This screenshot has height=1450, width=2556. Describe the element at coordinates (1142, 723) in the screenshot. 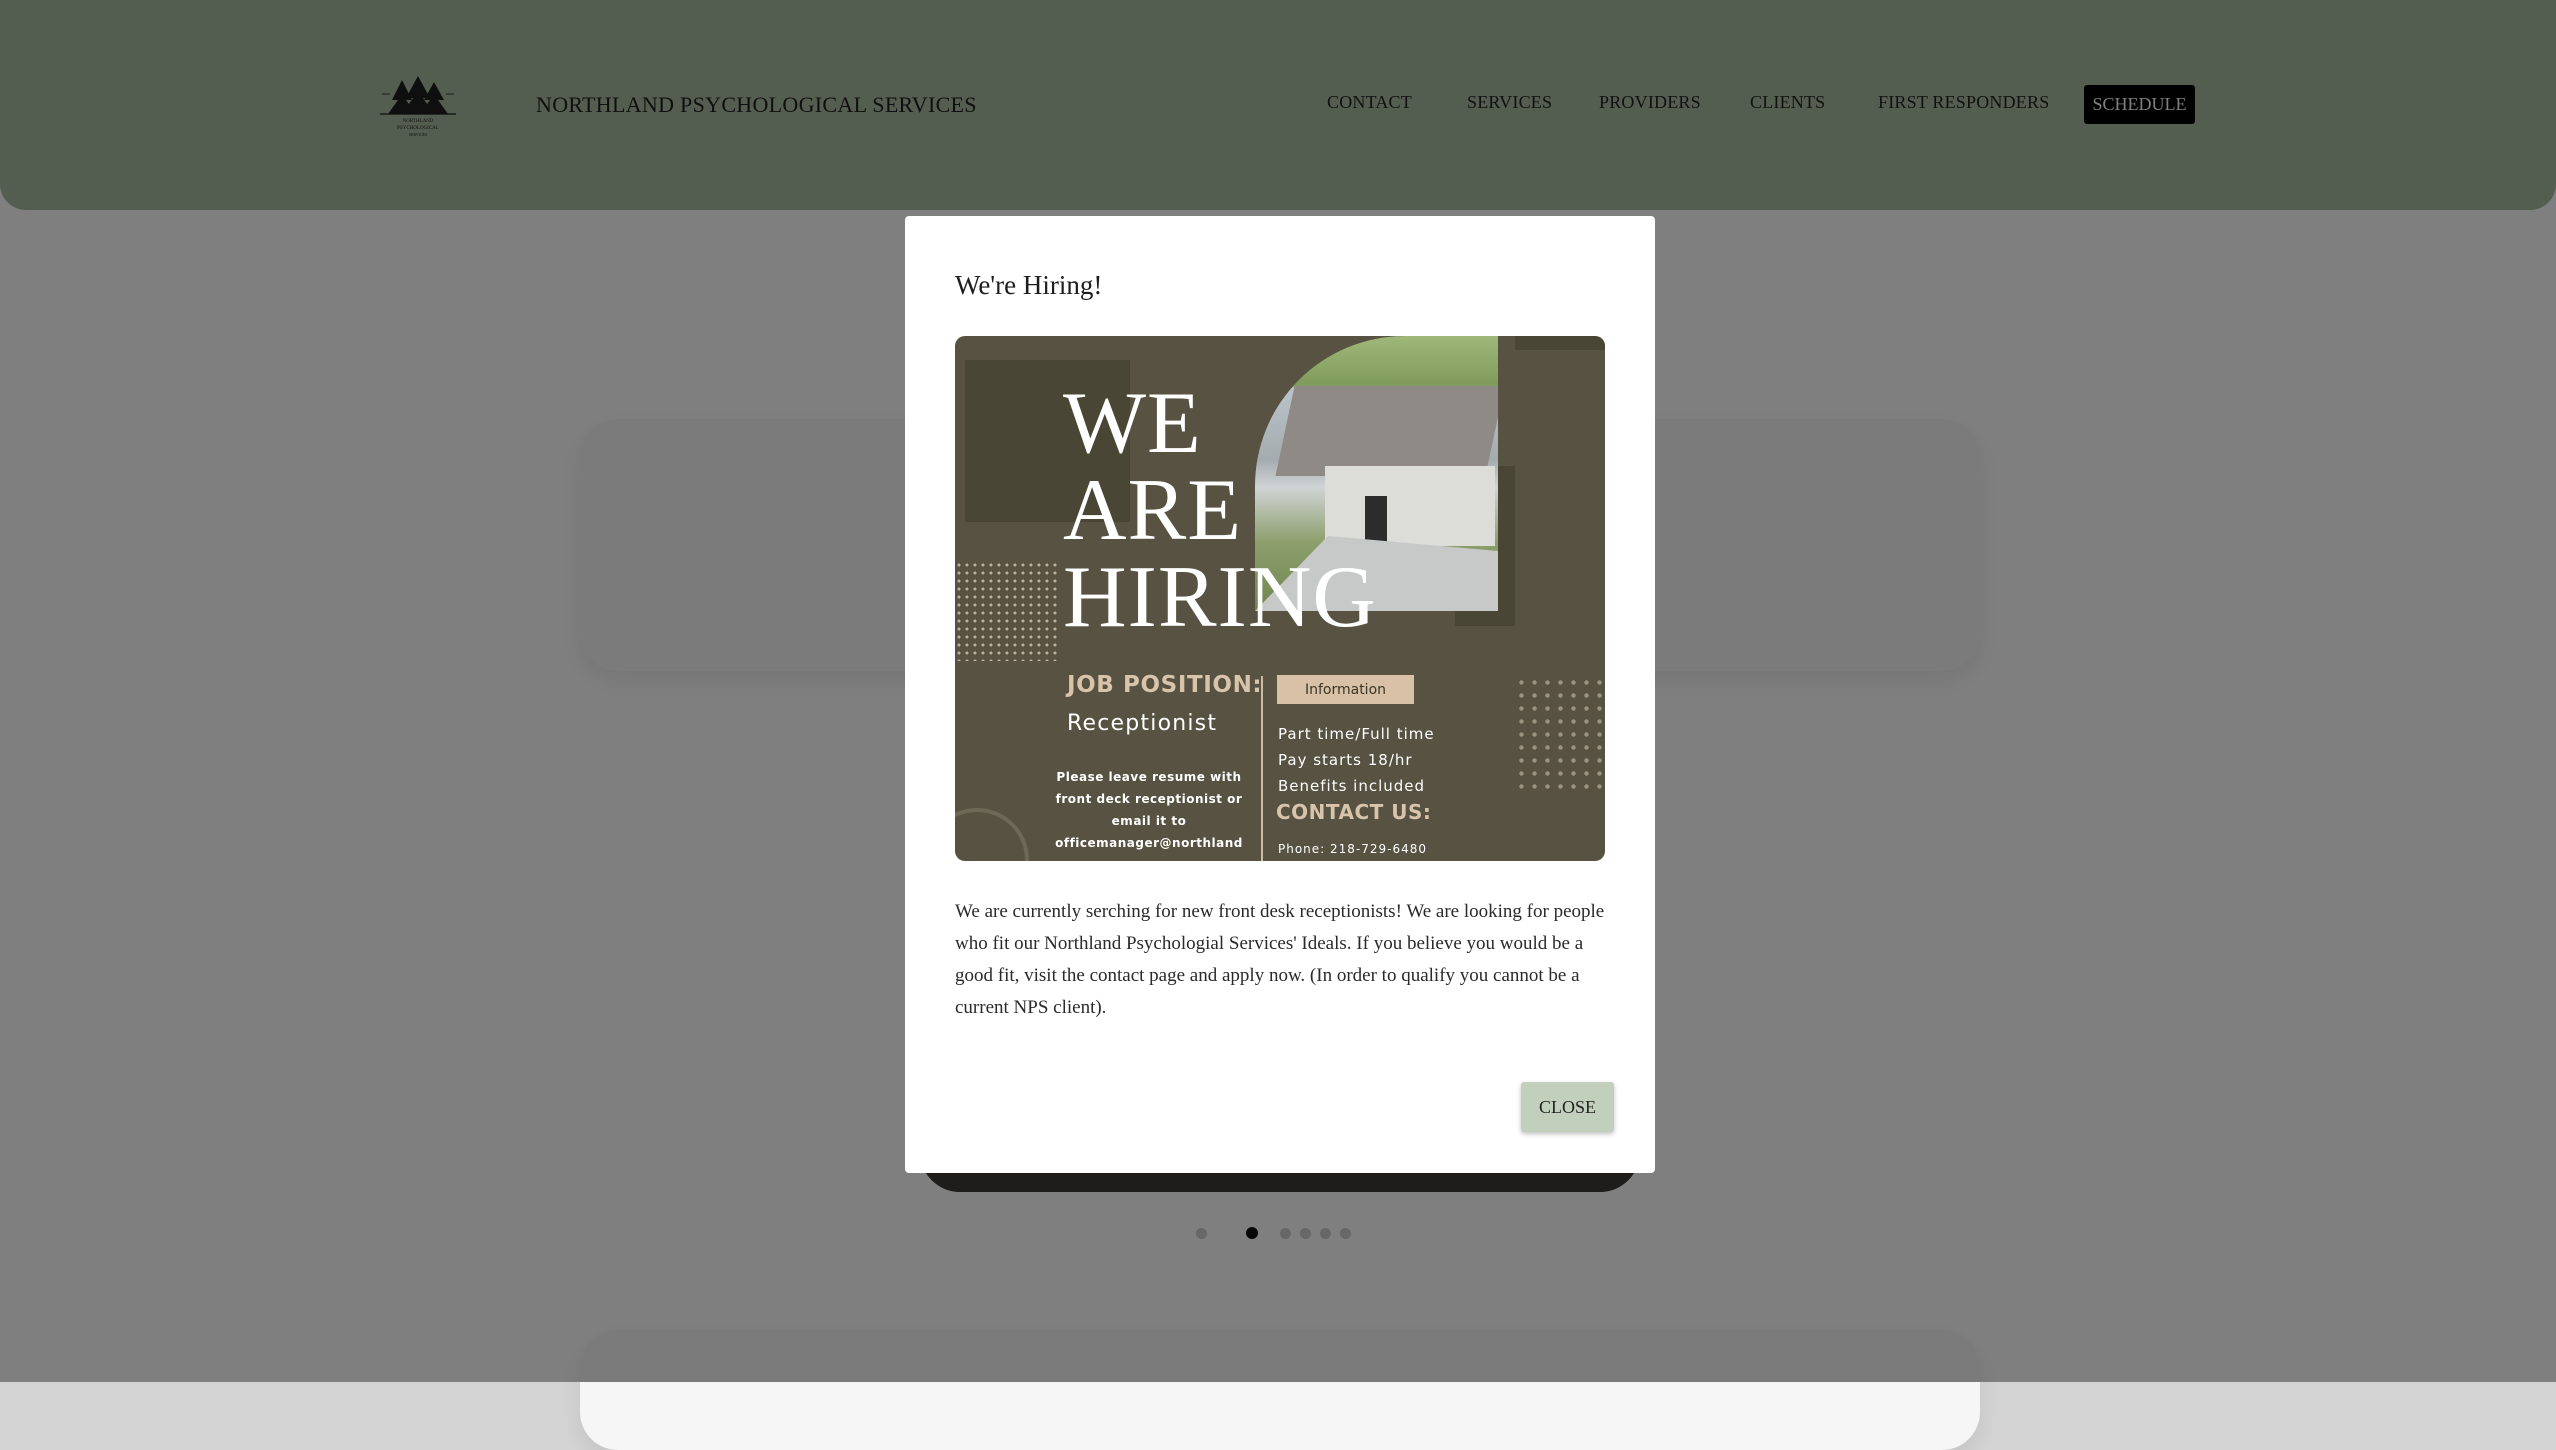

I see `job-role: Receptionist` at that location.